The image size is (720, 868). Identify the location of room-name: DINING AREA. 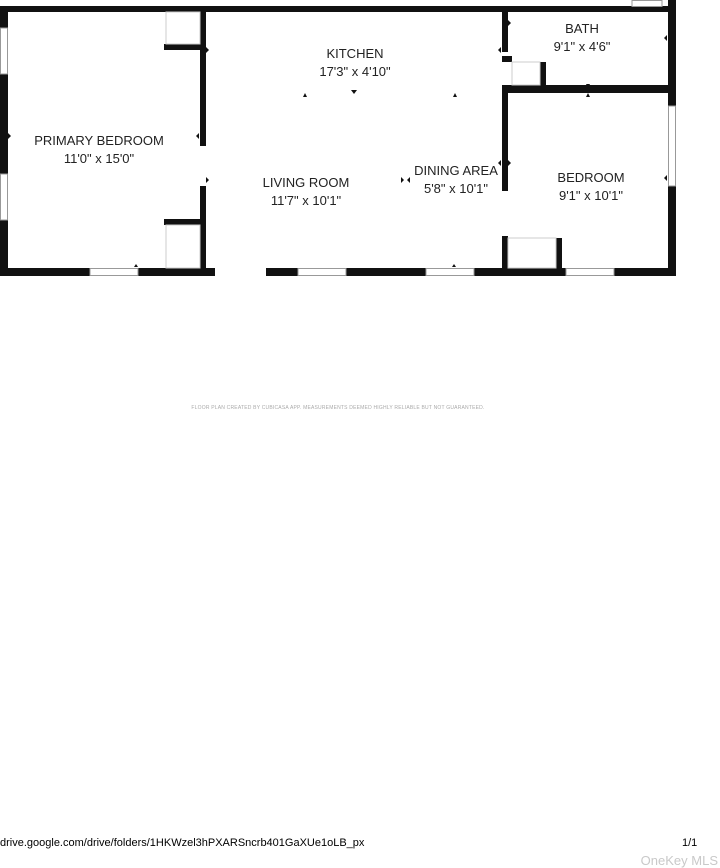
(456, 170).